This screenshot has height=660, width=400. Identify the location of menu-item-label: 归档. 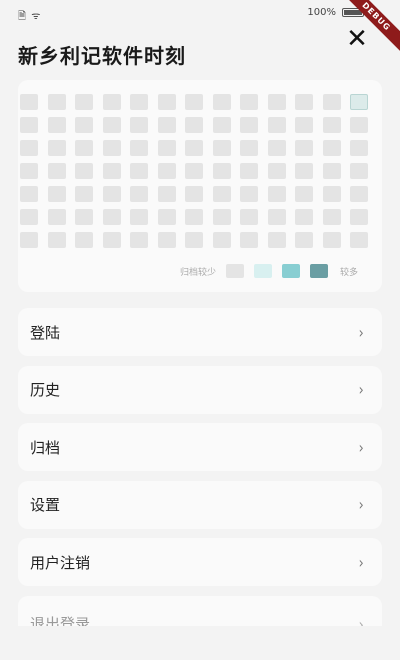
(45, 447).